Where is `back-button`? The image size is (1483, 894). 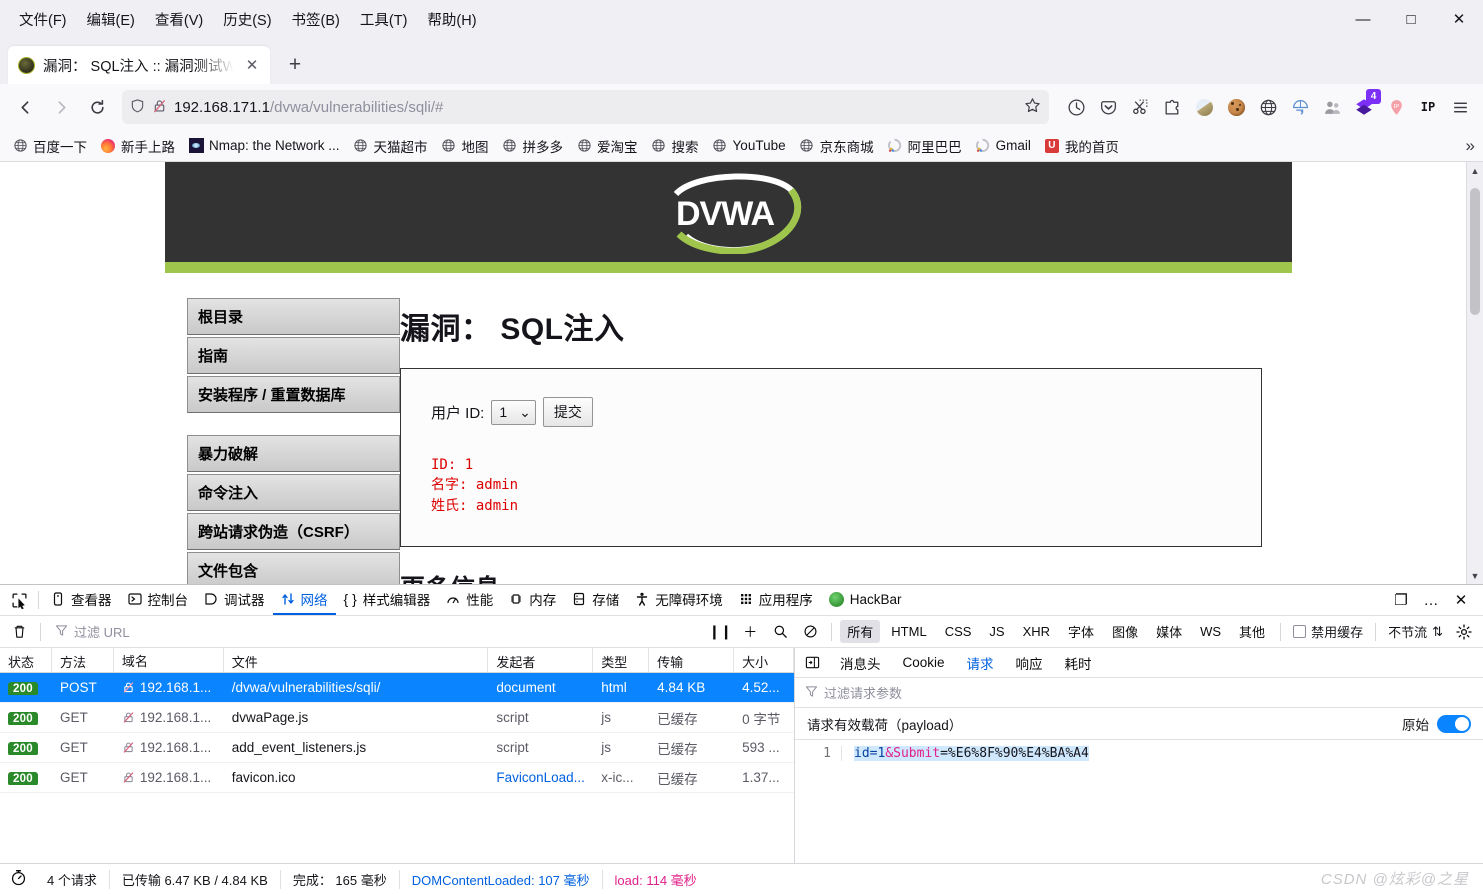 back-button is located at coordinates (25, 107).